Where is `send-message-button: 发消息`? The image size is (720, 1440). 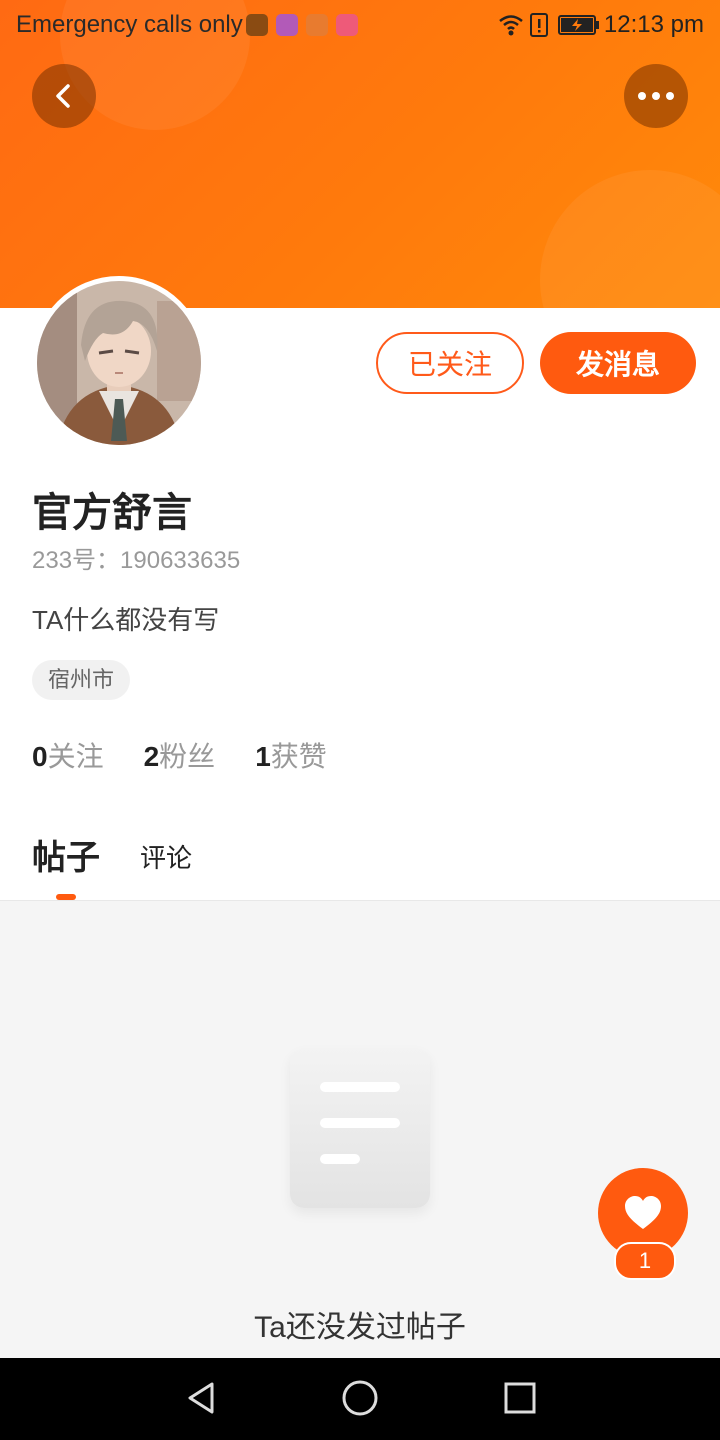
send-message-button: 发消息 is located at coordinates (618, 363).